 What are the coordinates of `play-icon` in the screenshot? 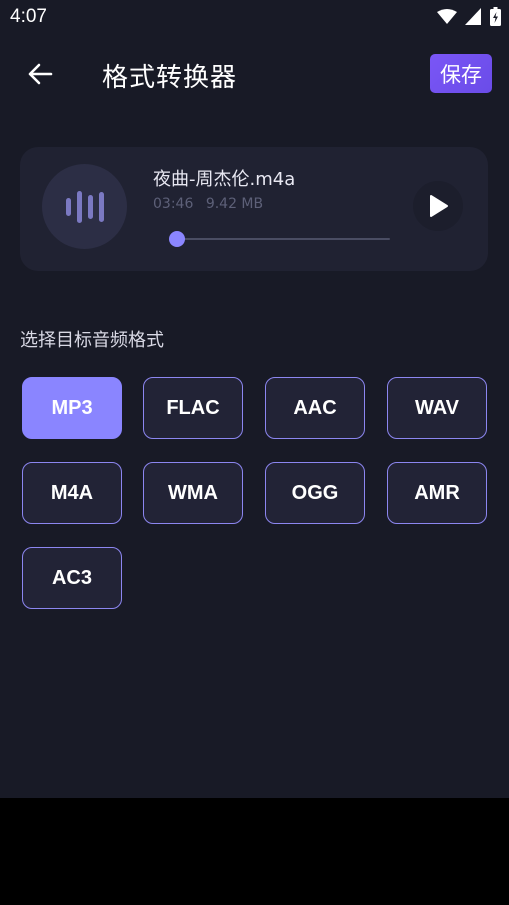 It's located at (439, 206).